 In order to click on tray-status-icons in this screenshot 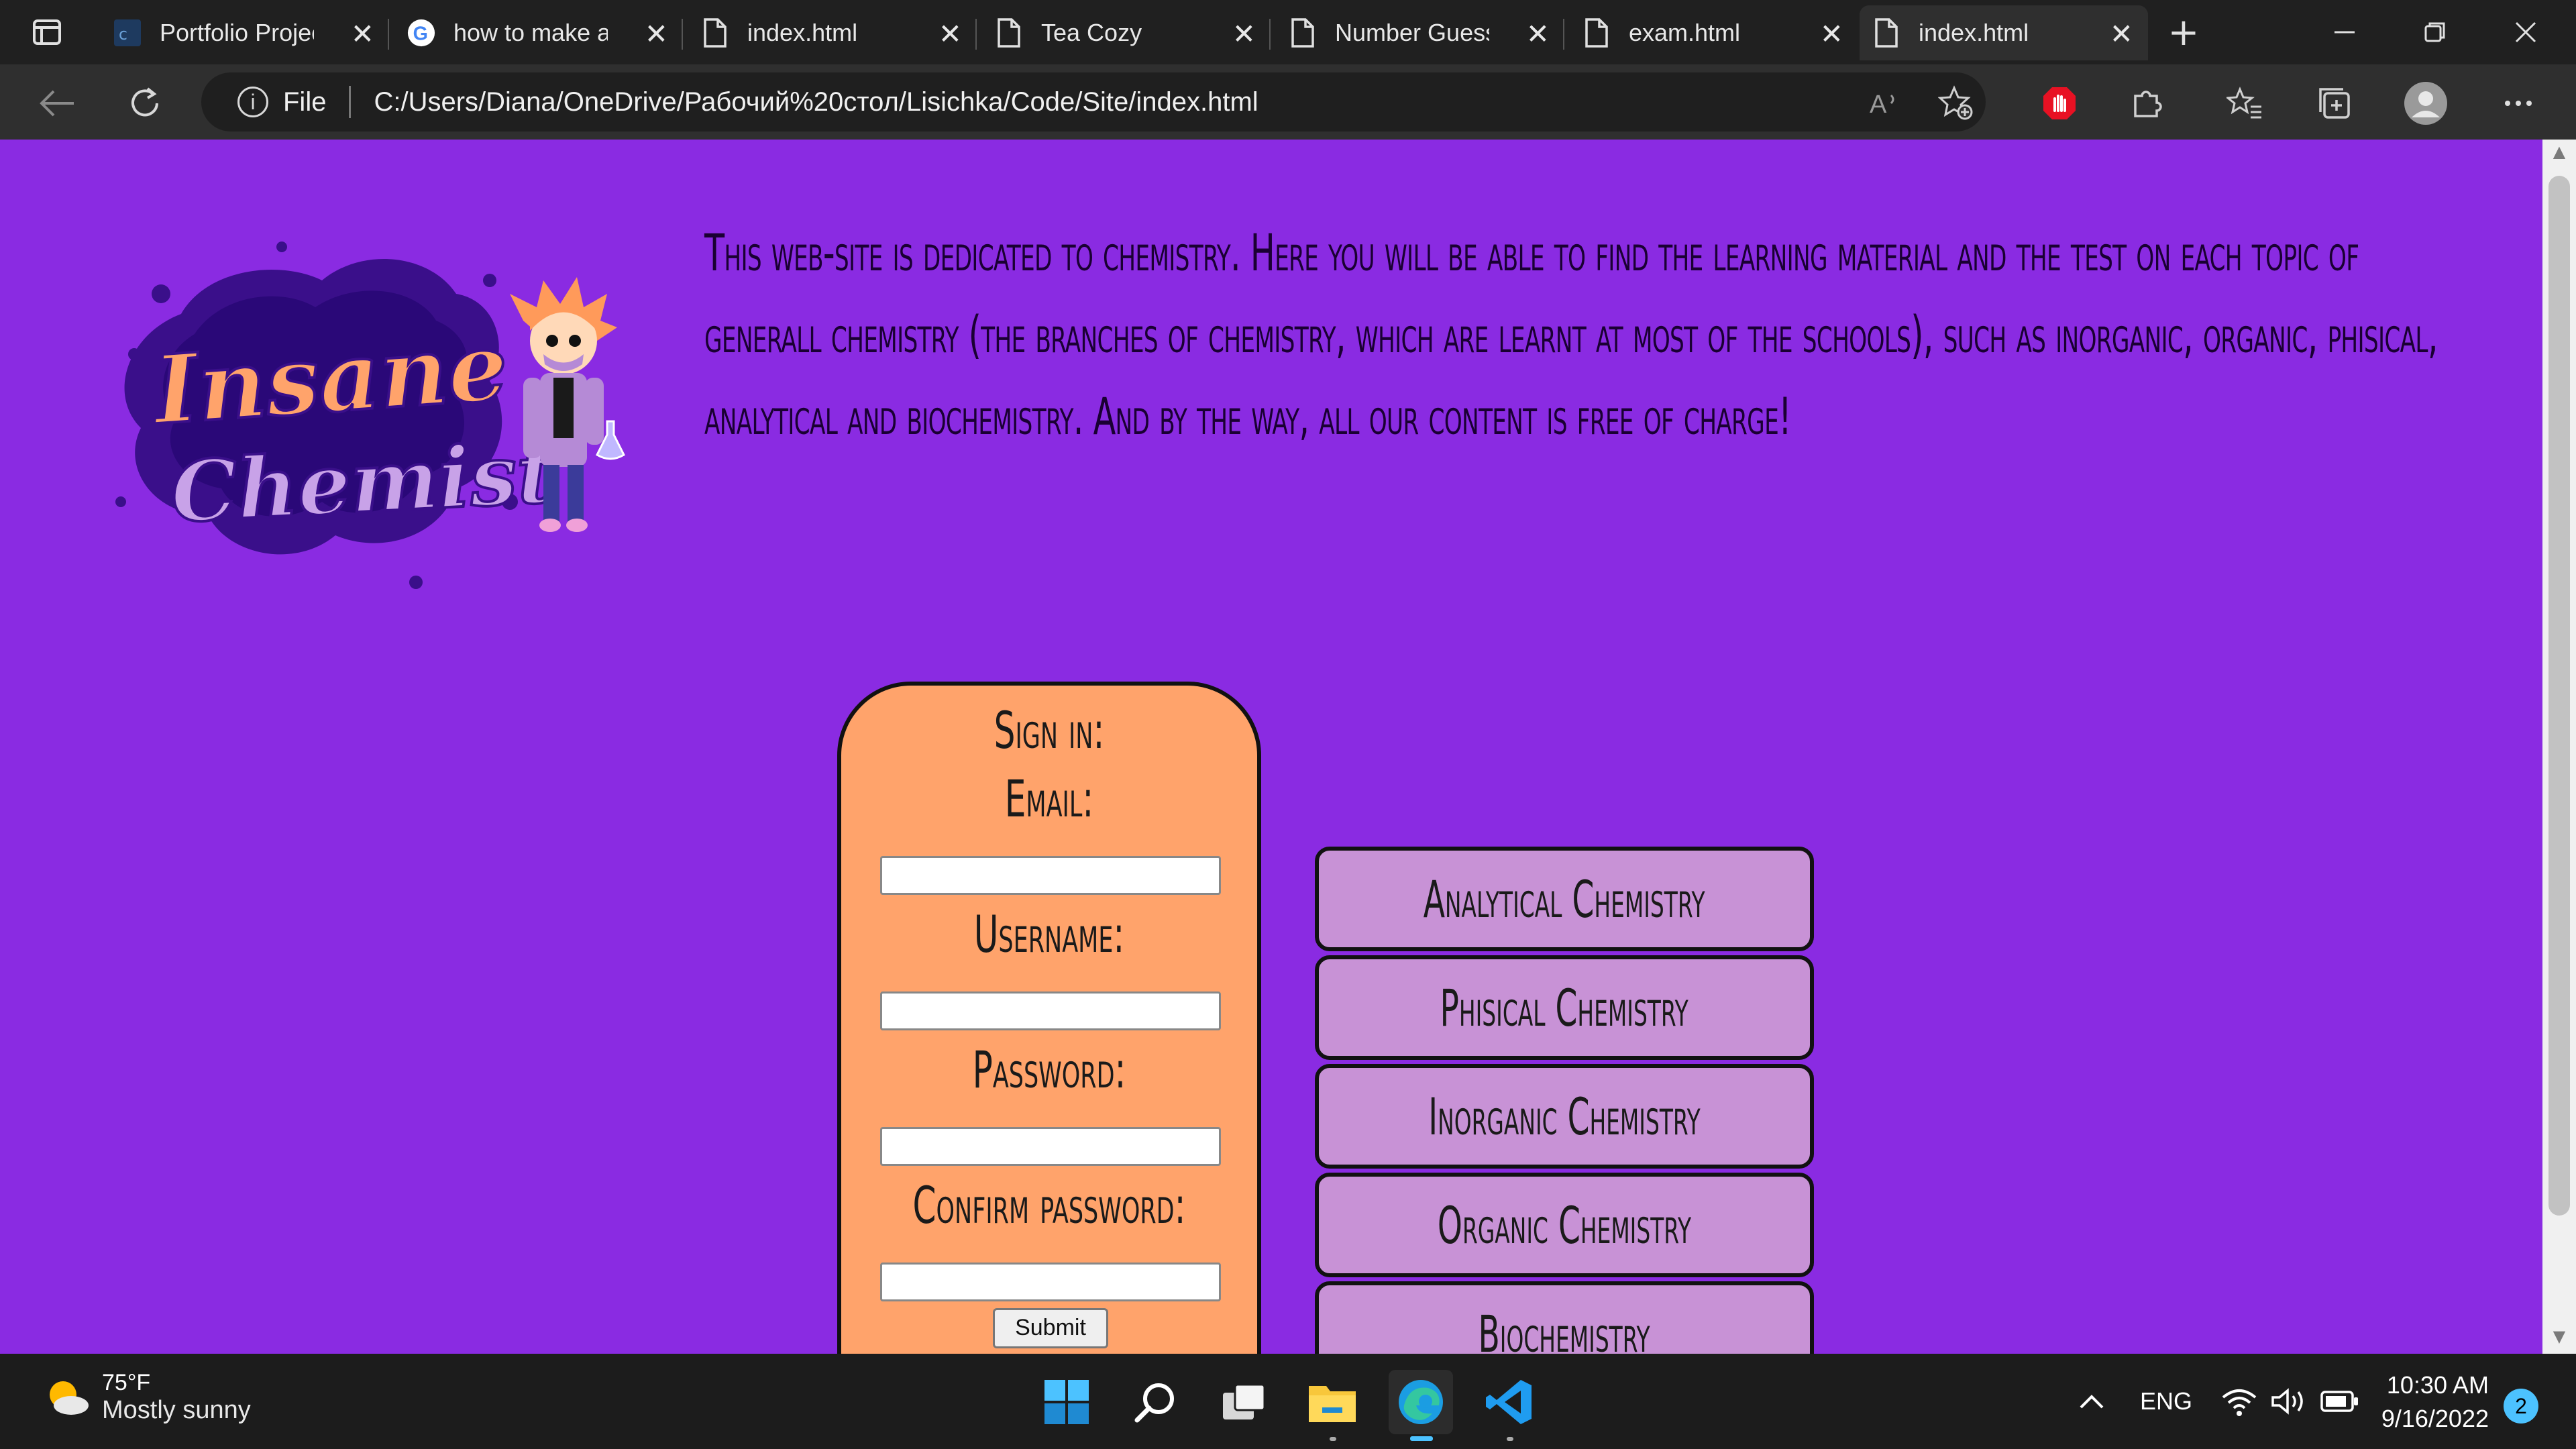, I will do `click(2290, 1401)`.